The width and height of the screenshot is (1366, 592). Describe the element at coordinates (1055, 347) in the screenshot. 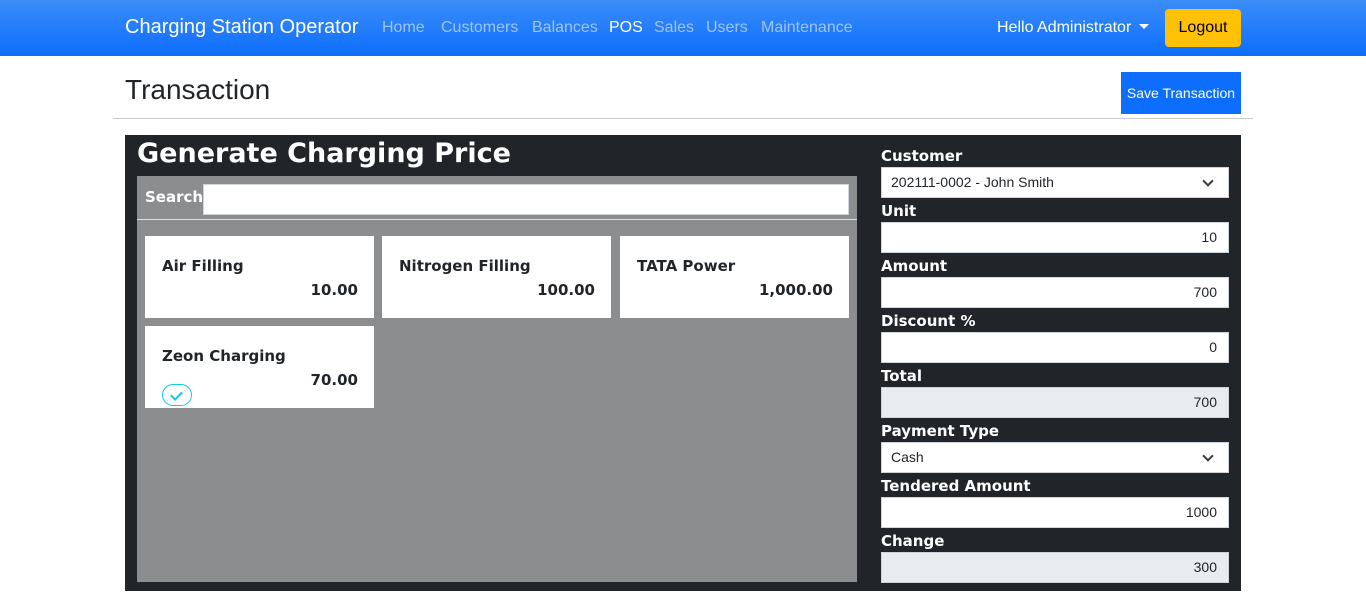

I see `discount-input: 0` at that location.